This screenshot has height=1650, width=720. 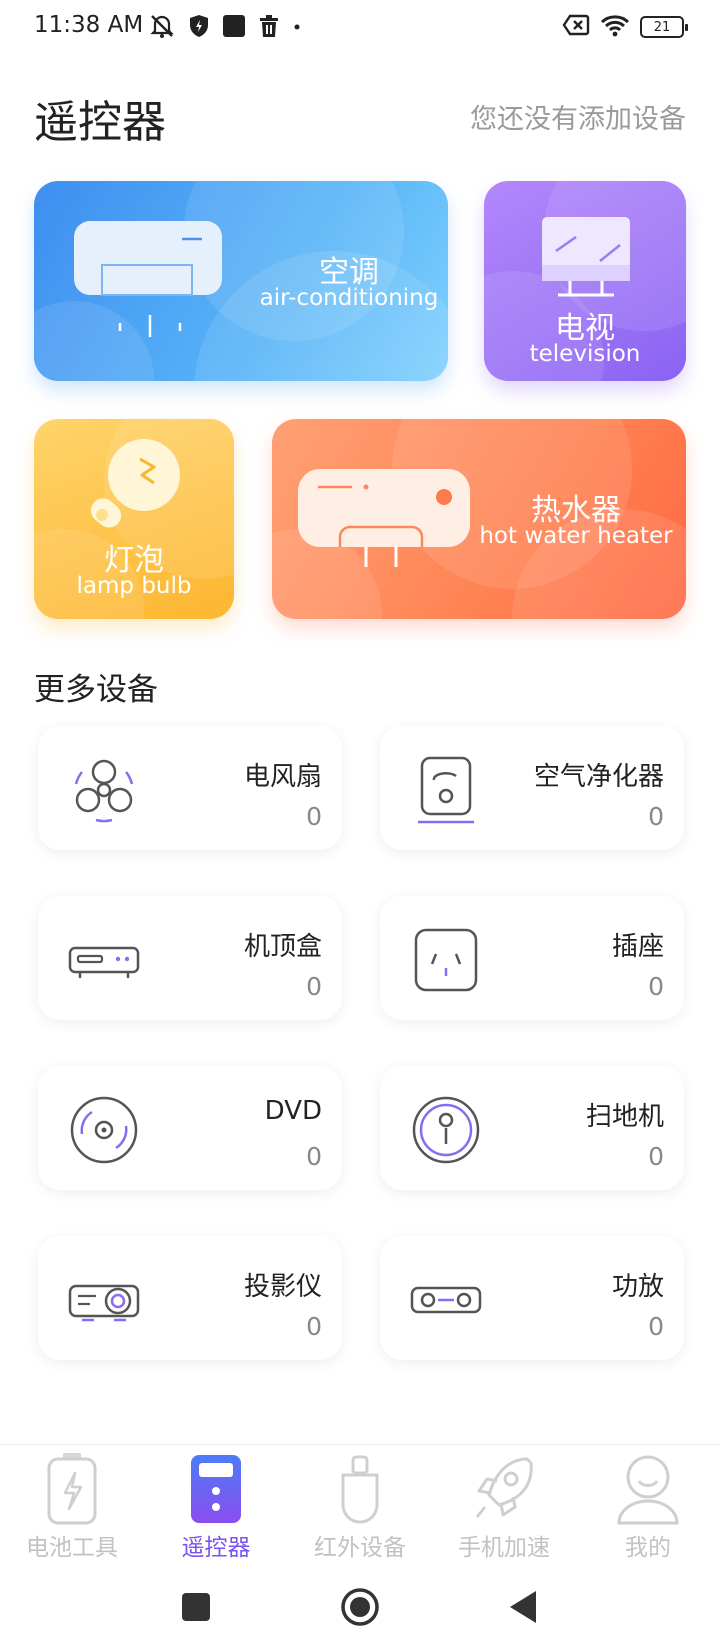 I want to click on fan-icon, so click(x=104, y=791).